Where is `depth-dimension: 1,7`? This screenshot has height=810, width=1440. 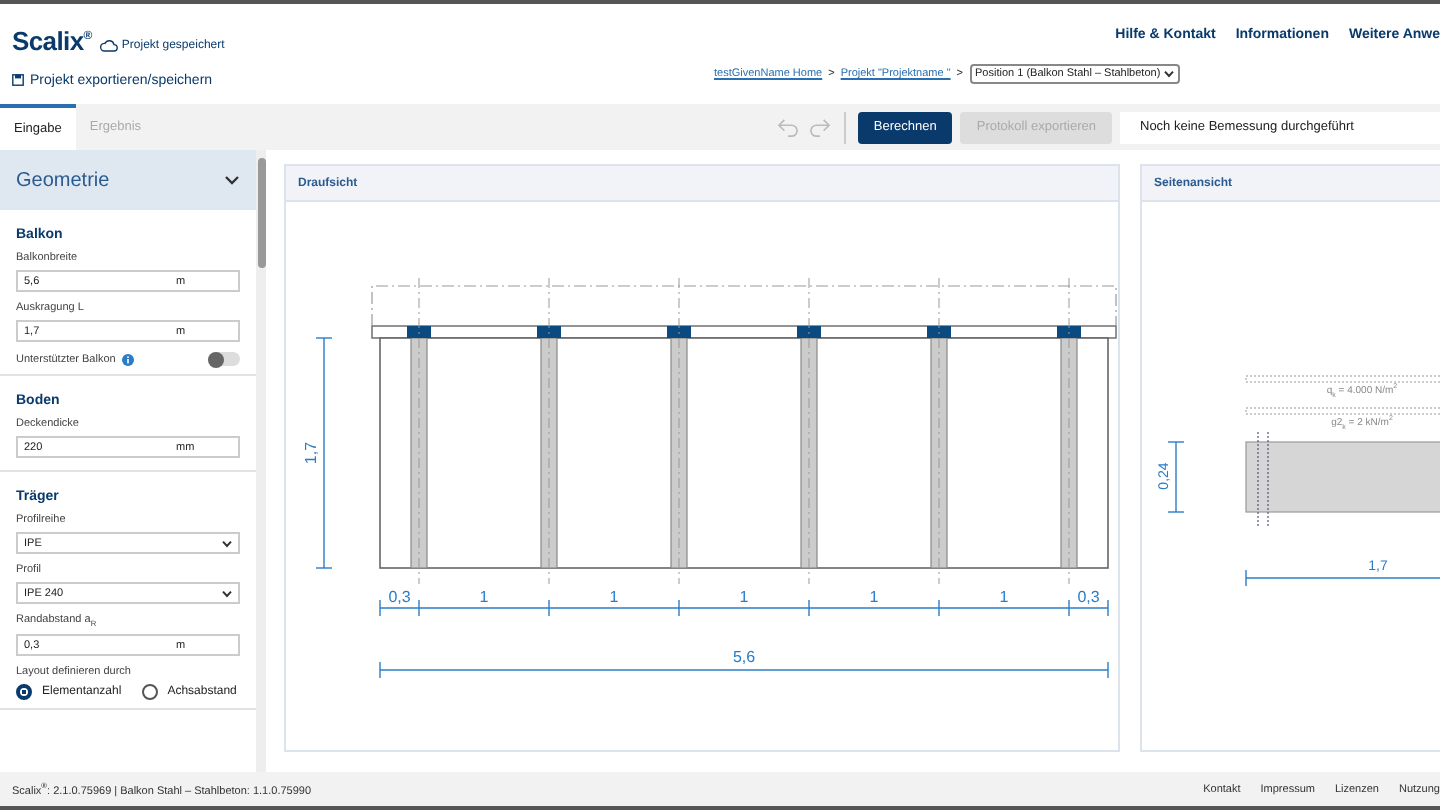 depth-dimension: 1,7 is located at coordinates (311, 453).